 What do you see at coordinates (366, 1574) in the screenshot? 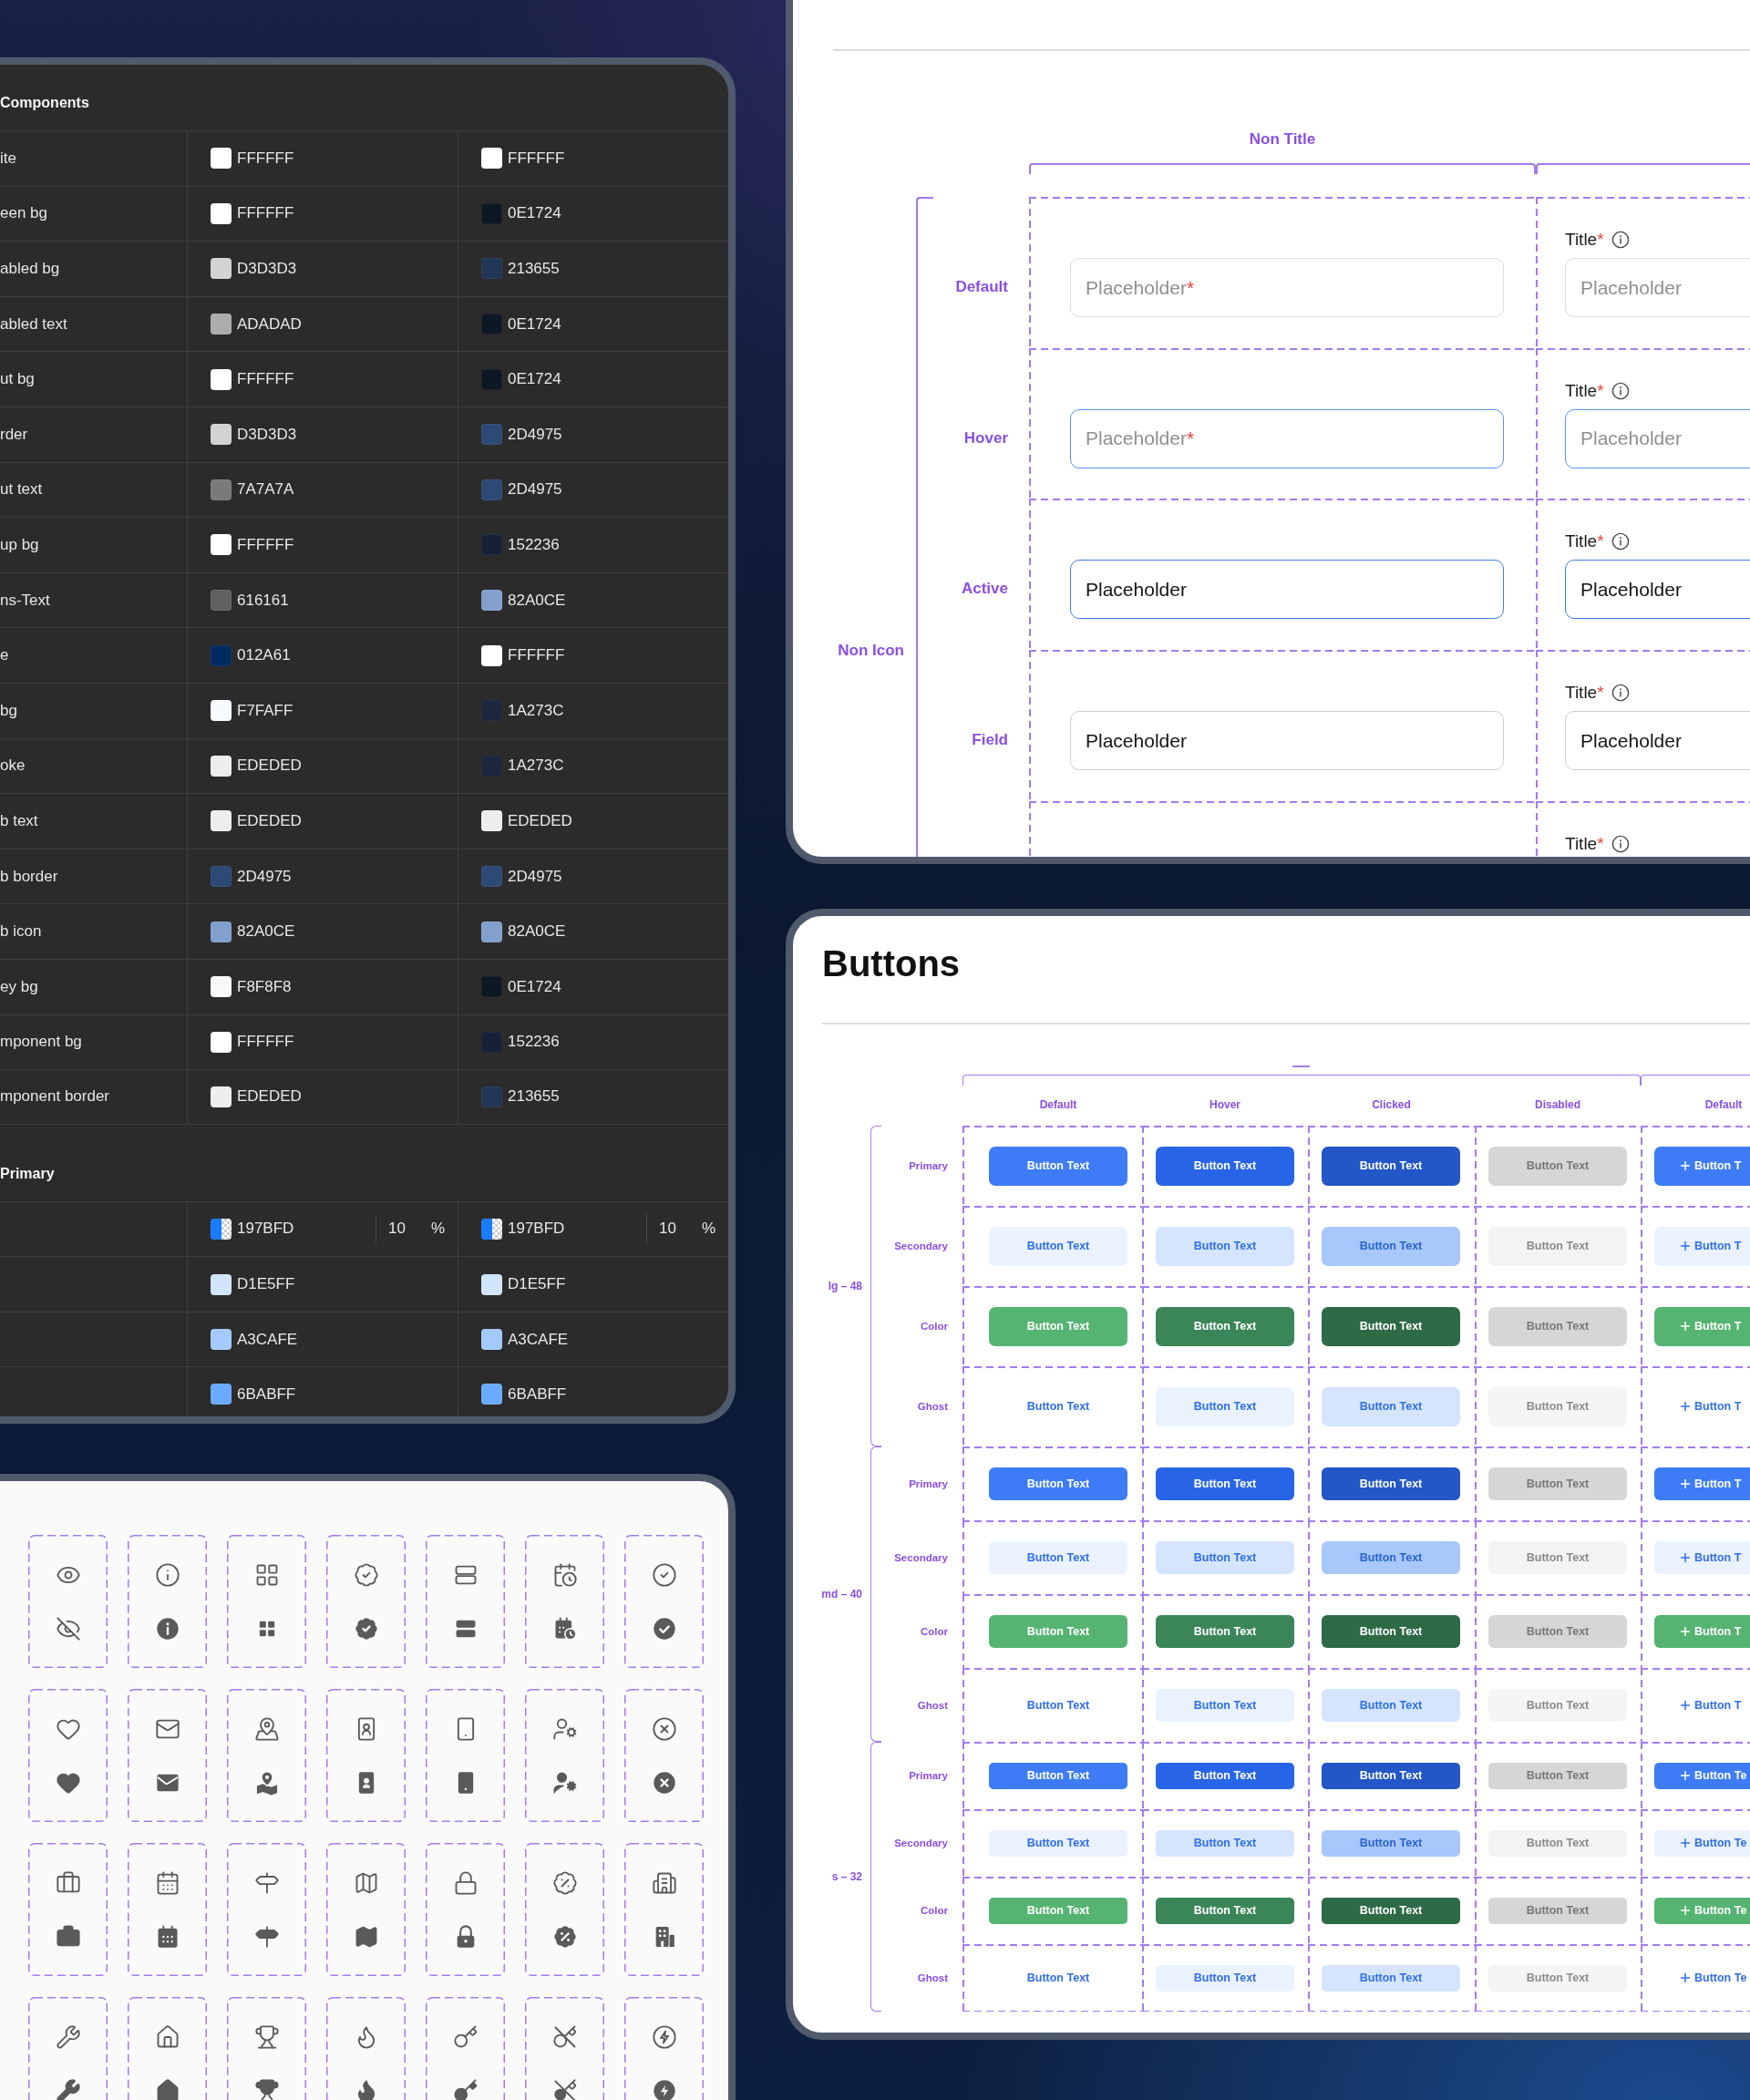
I see `badge-check-icon` at bounding box center [366, 1574].